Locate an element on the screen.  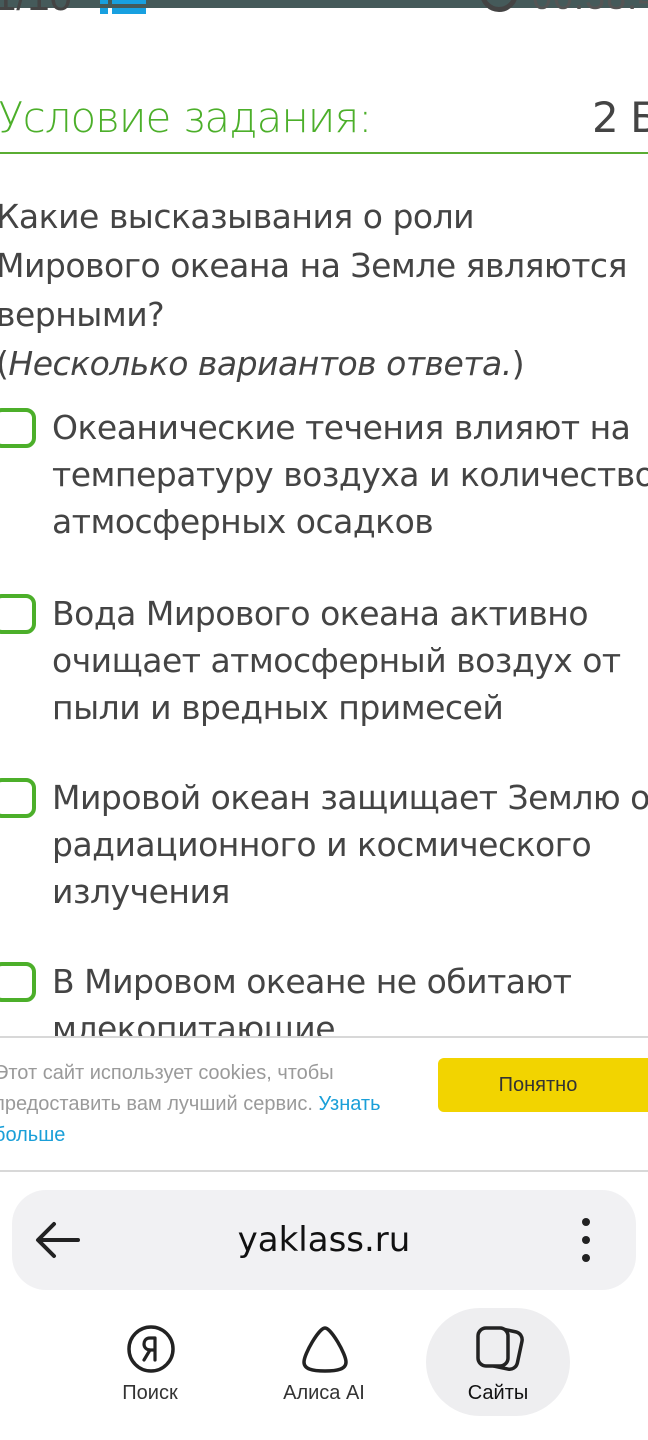
cookie-accept-button: Понятно is located at coordinates (543, 1085).